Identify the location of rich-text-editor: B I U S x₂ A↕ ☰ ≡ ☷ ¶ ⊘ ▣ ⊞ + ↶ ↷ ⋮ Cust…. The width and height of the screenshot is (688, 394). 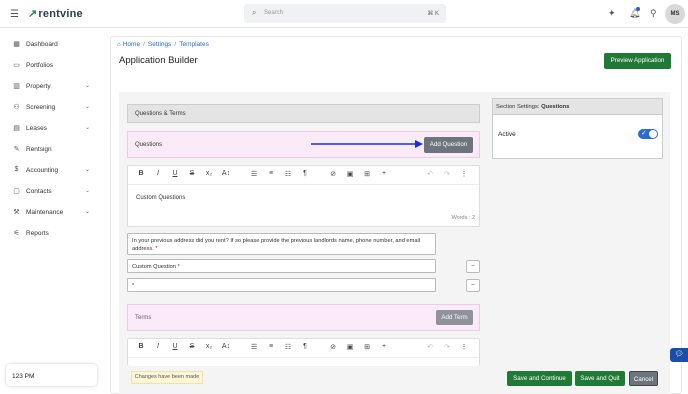
(303, 196).